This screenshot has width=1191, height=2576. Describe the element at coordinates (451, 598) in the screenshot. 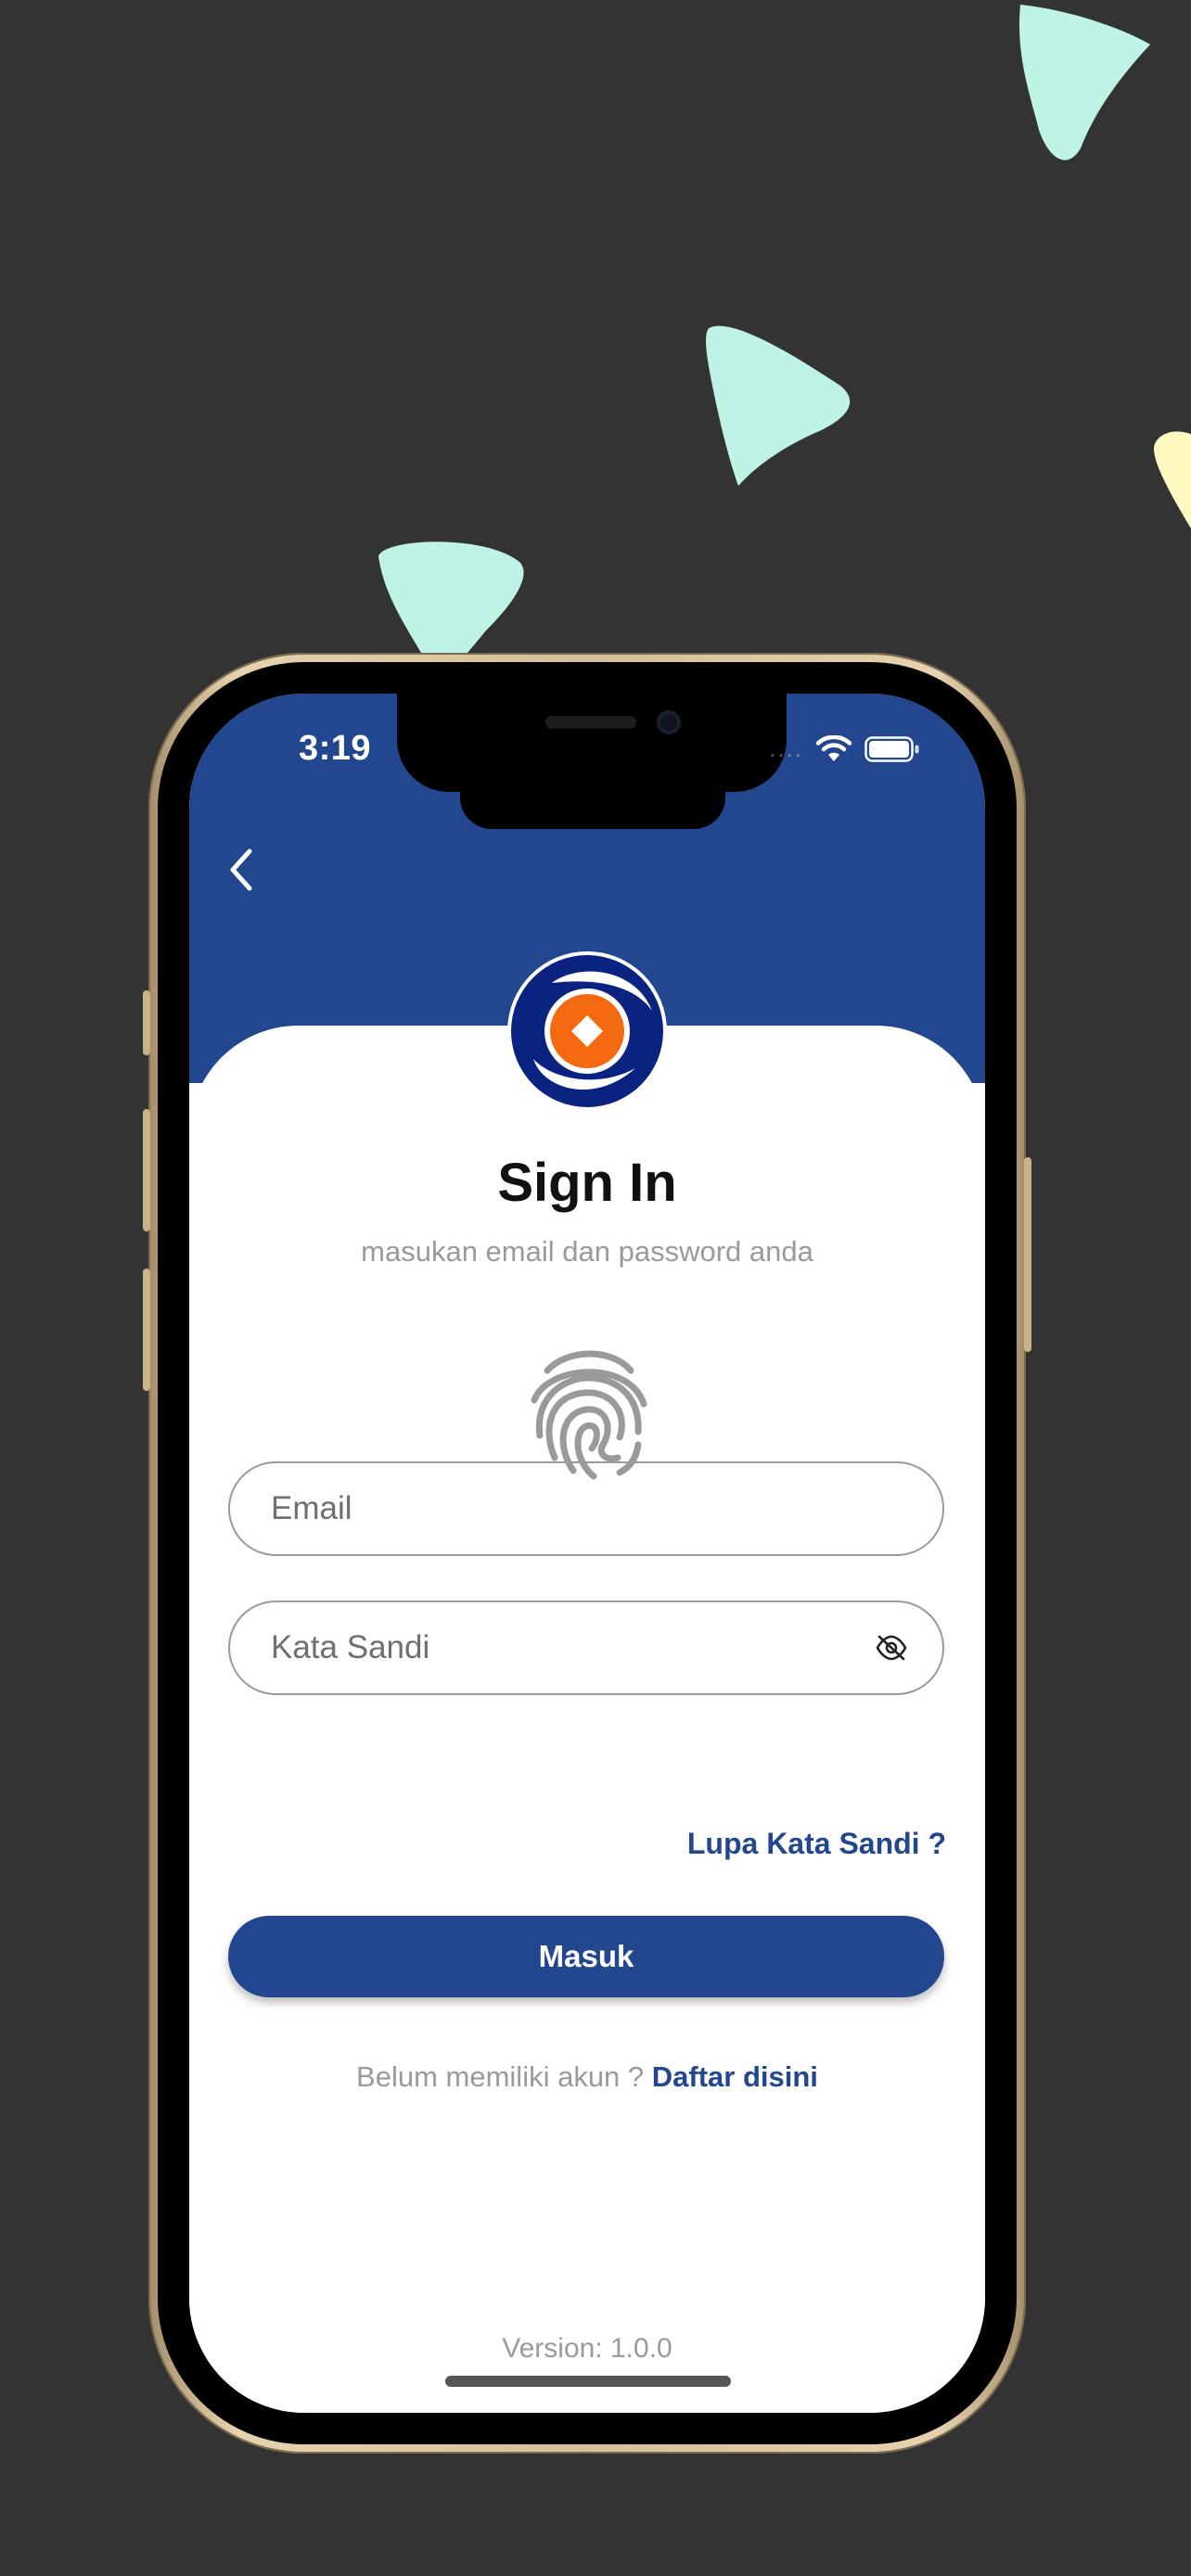

I see `decor-shape-left` at that location.